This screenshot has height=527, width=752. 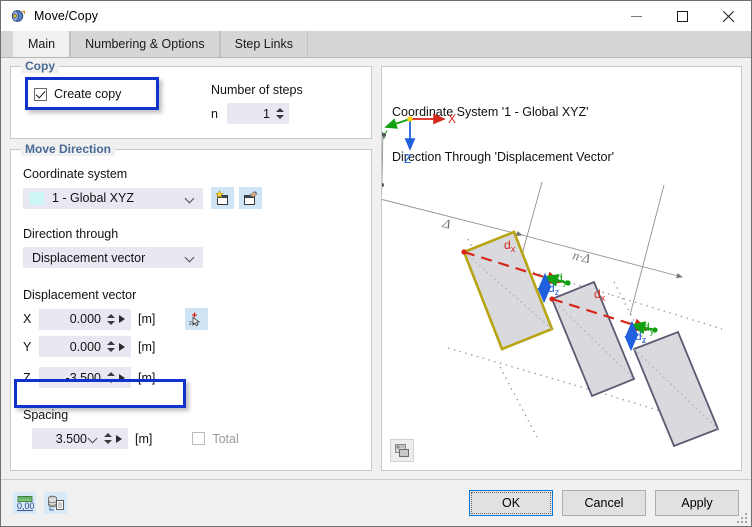 I want to click on create-copy-label: Create copy, so click(x=88, y=94).